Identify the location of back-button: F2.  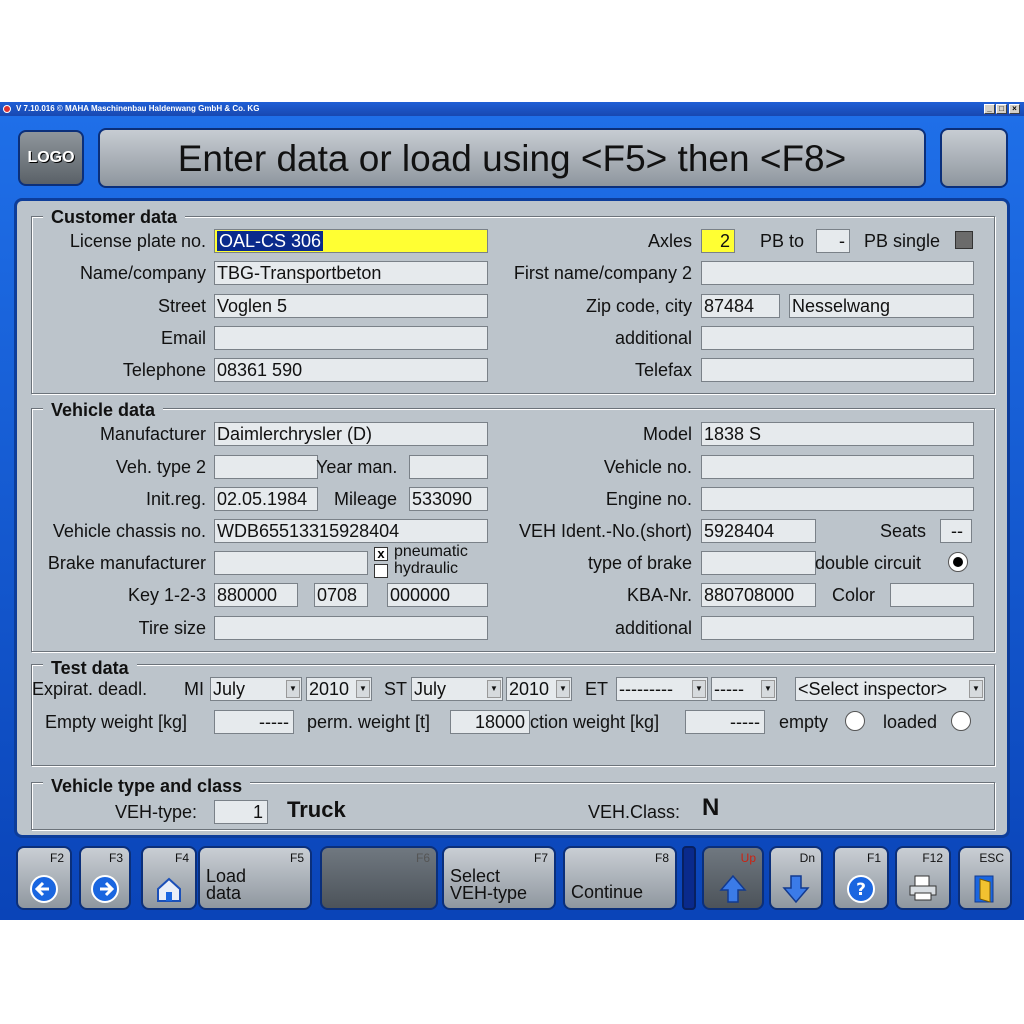
(44, 878).